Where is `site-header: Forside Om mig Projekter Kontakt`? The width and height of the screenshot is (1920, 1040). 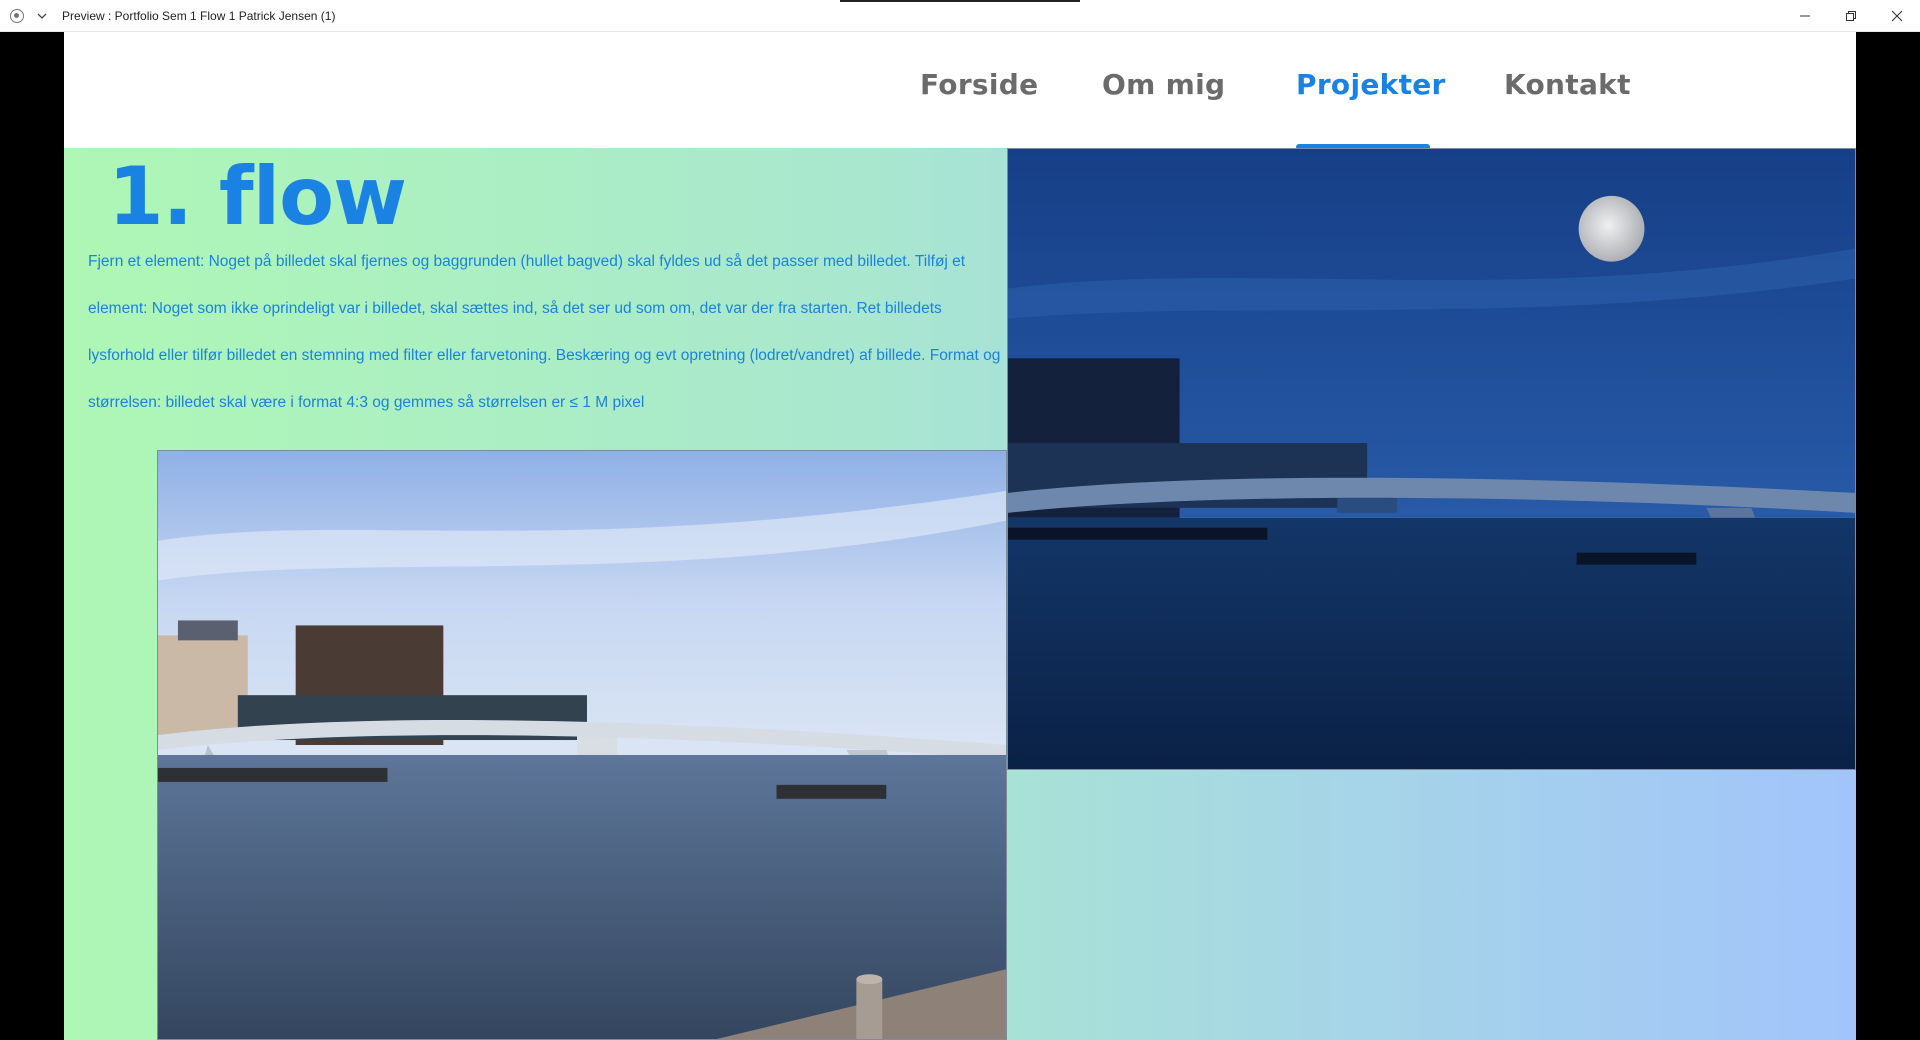
site-header: Forside Om mig Projekter Kontakt is located at coordinates (960, 90).